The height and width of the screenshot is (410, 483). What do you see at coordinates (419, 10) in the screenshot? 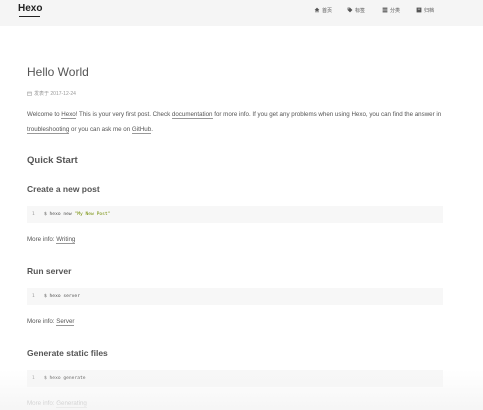
I see `archive-icon` at bounding box center [419, 10].